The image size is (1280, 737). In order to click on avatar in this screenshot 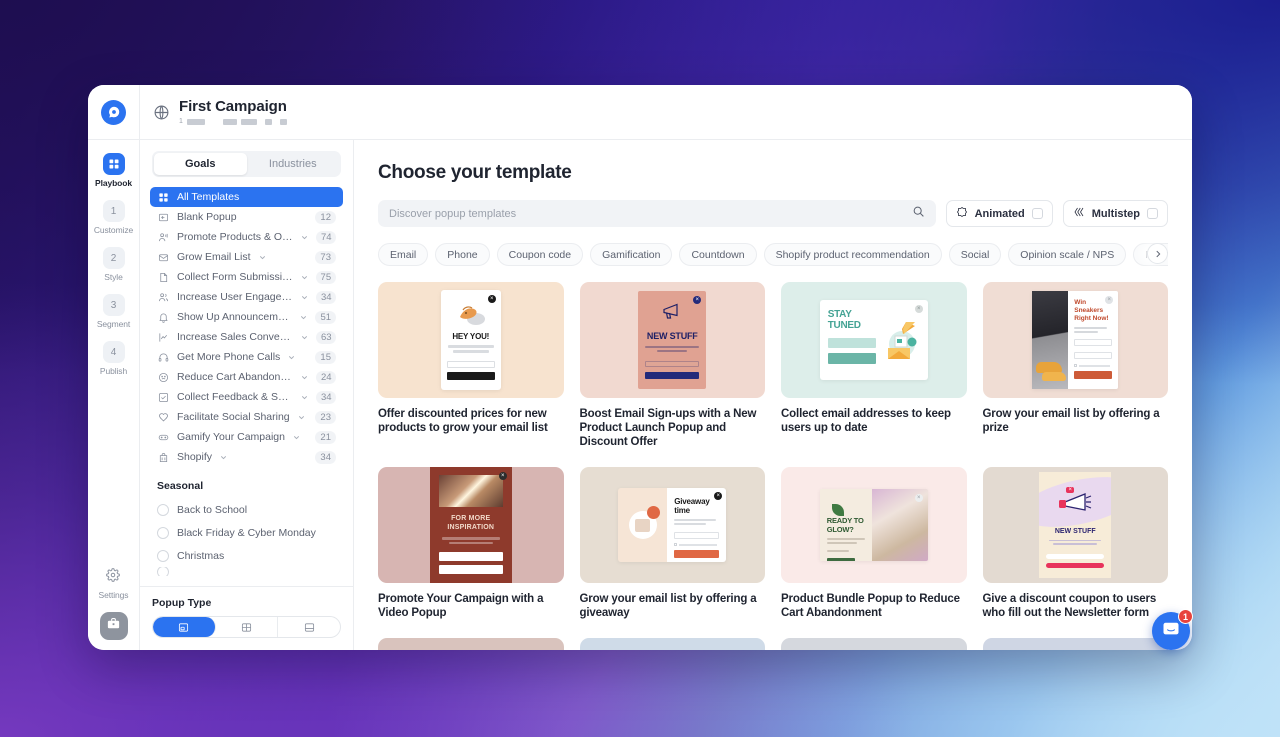, I will do `click(113, 626)`.